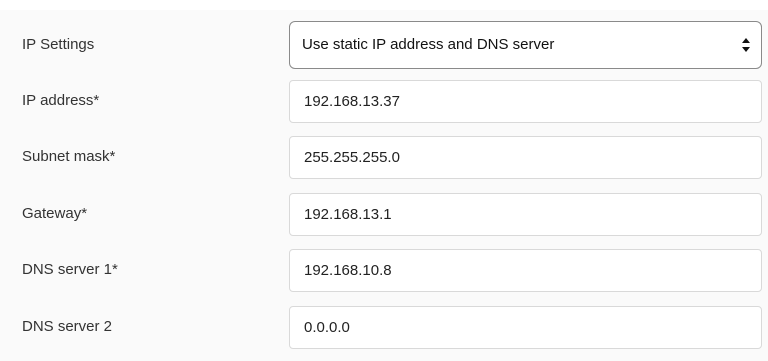  I want to click on dns-server-2-label: DNS server 2, so click(67, 326).